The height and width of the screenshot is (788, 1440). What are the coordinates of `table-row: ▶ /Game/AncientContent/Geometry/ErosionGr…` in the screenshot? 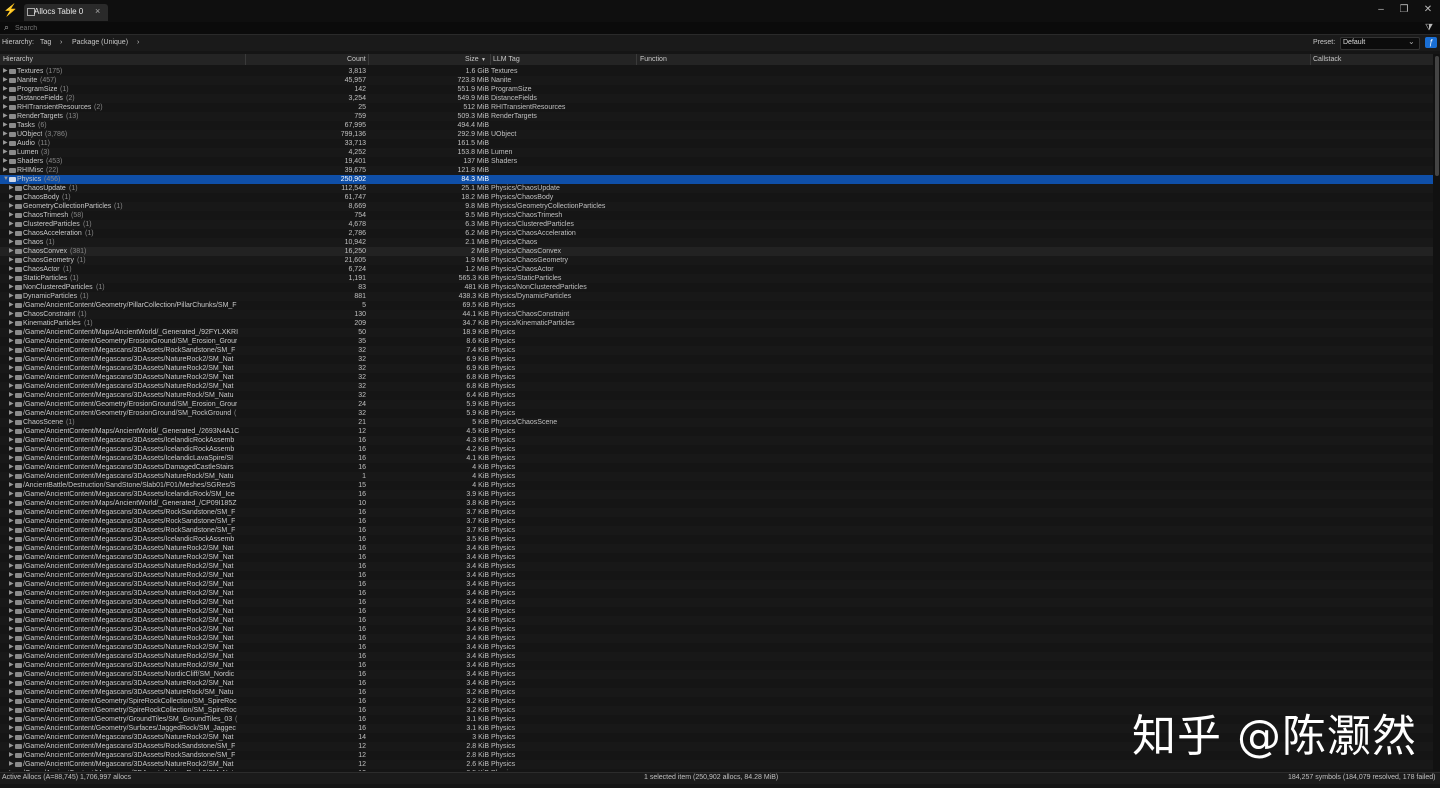 It's located at (716, 341).